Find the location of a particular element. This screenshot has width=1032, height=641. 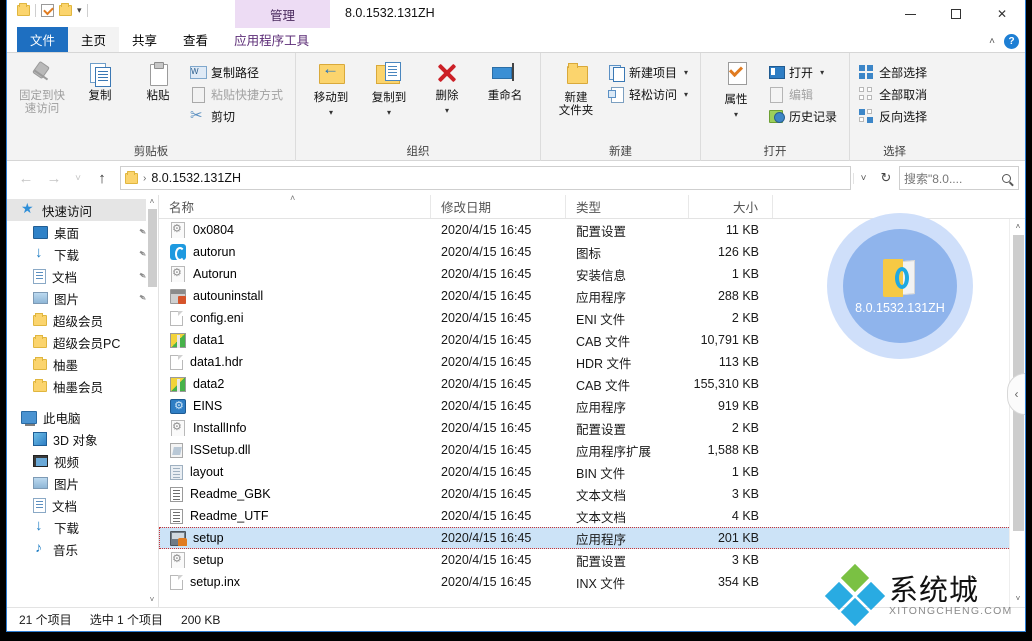

sidebar-item-quick-access: 快速访问 is located at coordinates (82, 210).